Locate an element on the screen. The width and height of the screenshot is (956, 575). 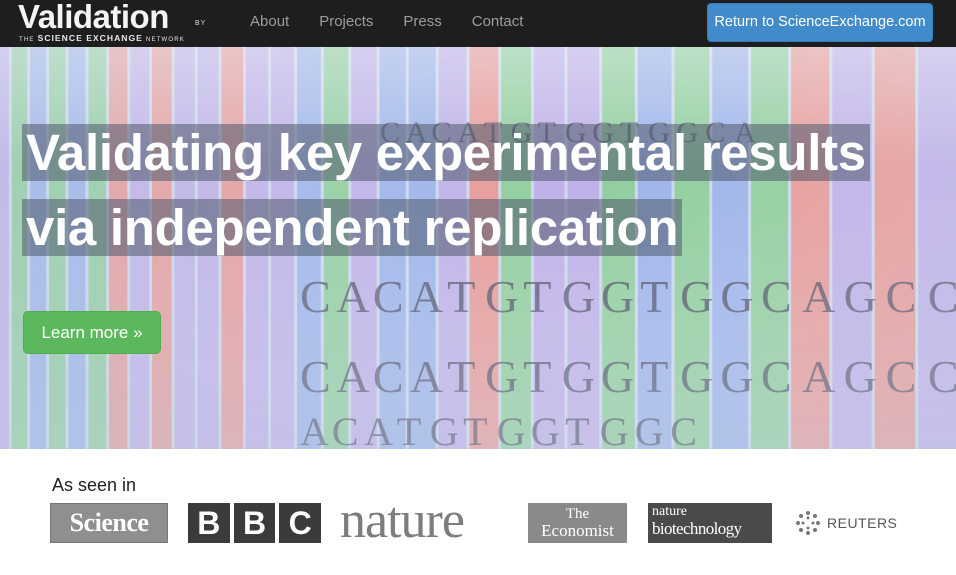
nav-link-press: Press is located at coordinates (422, 23).